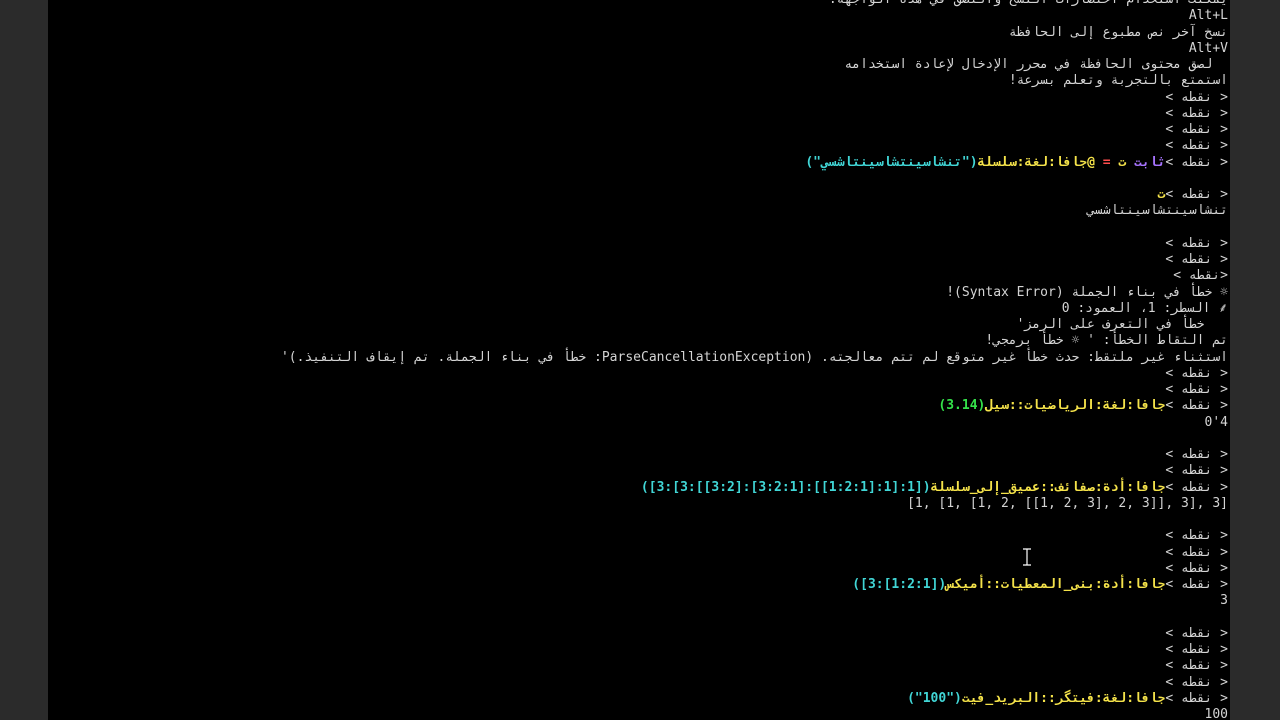 This screenshot has width=1280, height=720. Describe the element at coordinates (1208, 16) in the screenshot. I see `terminal-segment: Alt+L` at that location.